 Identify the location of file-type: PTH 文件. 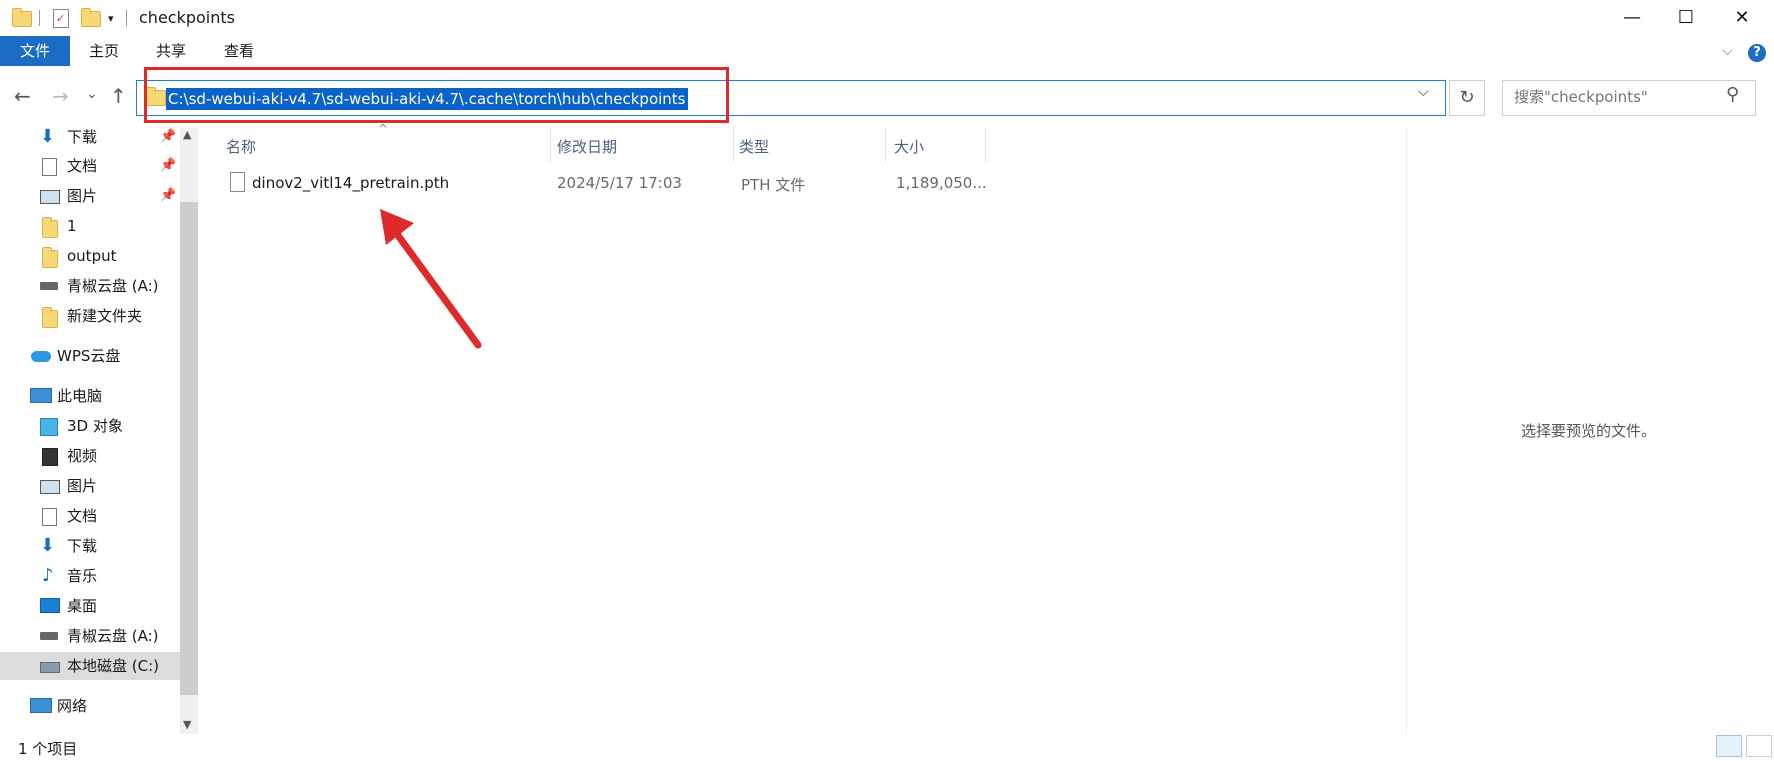
(773, 185).